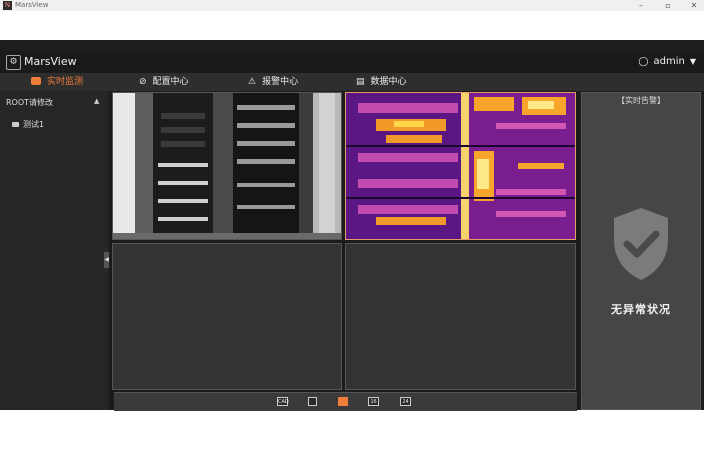 The image size is (704, 451). Describe the element at coordinates (96, 101) in the screenshot. I see `chevron-up-icon: ▲` at that location.